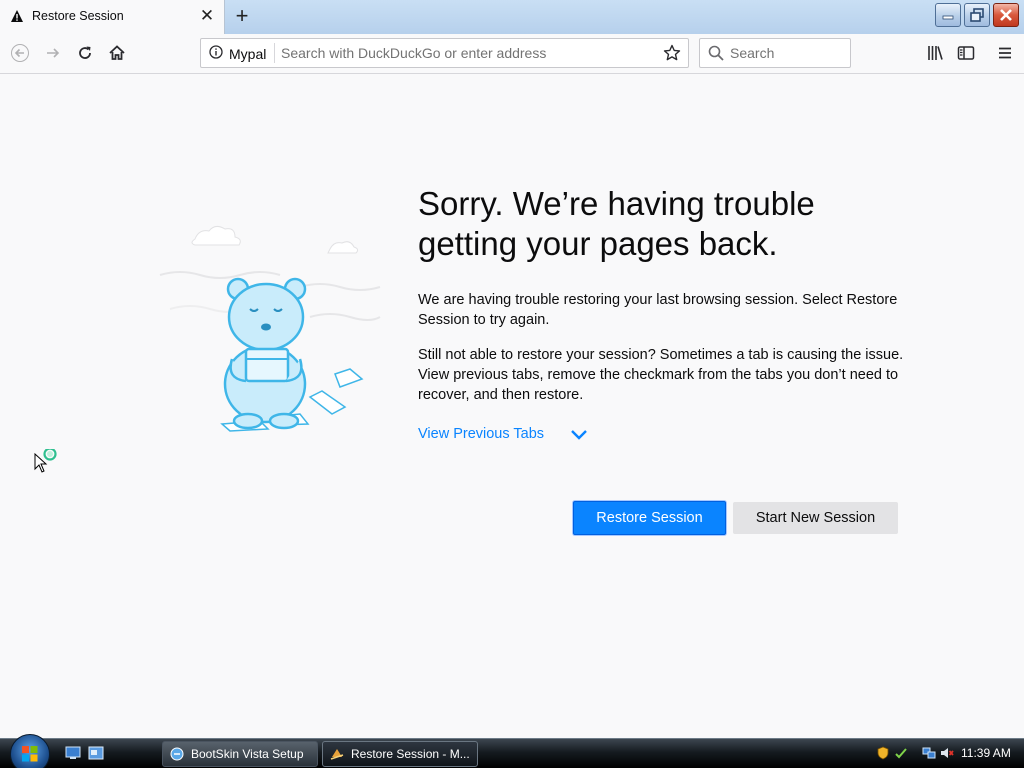 The height and width of the screenshot is (768, 1024). What do you see at coordinates (337, 754) in the screenshot?
I see `mypal-browser-icon` at bounding box center [337, 754].